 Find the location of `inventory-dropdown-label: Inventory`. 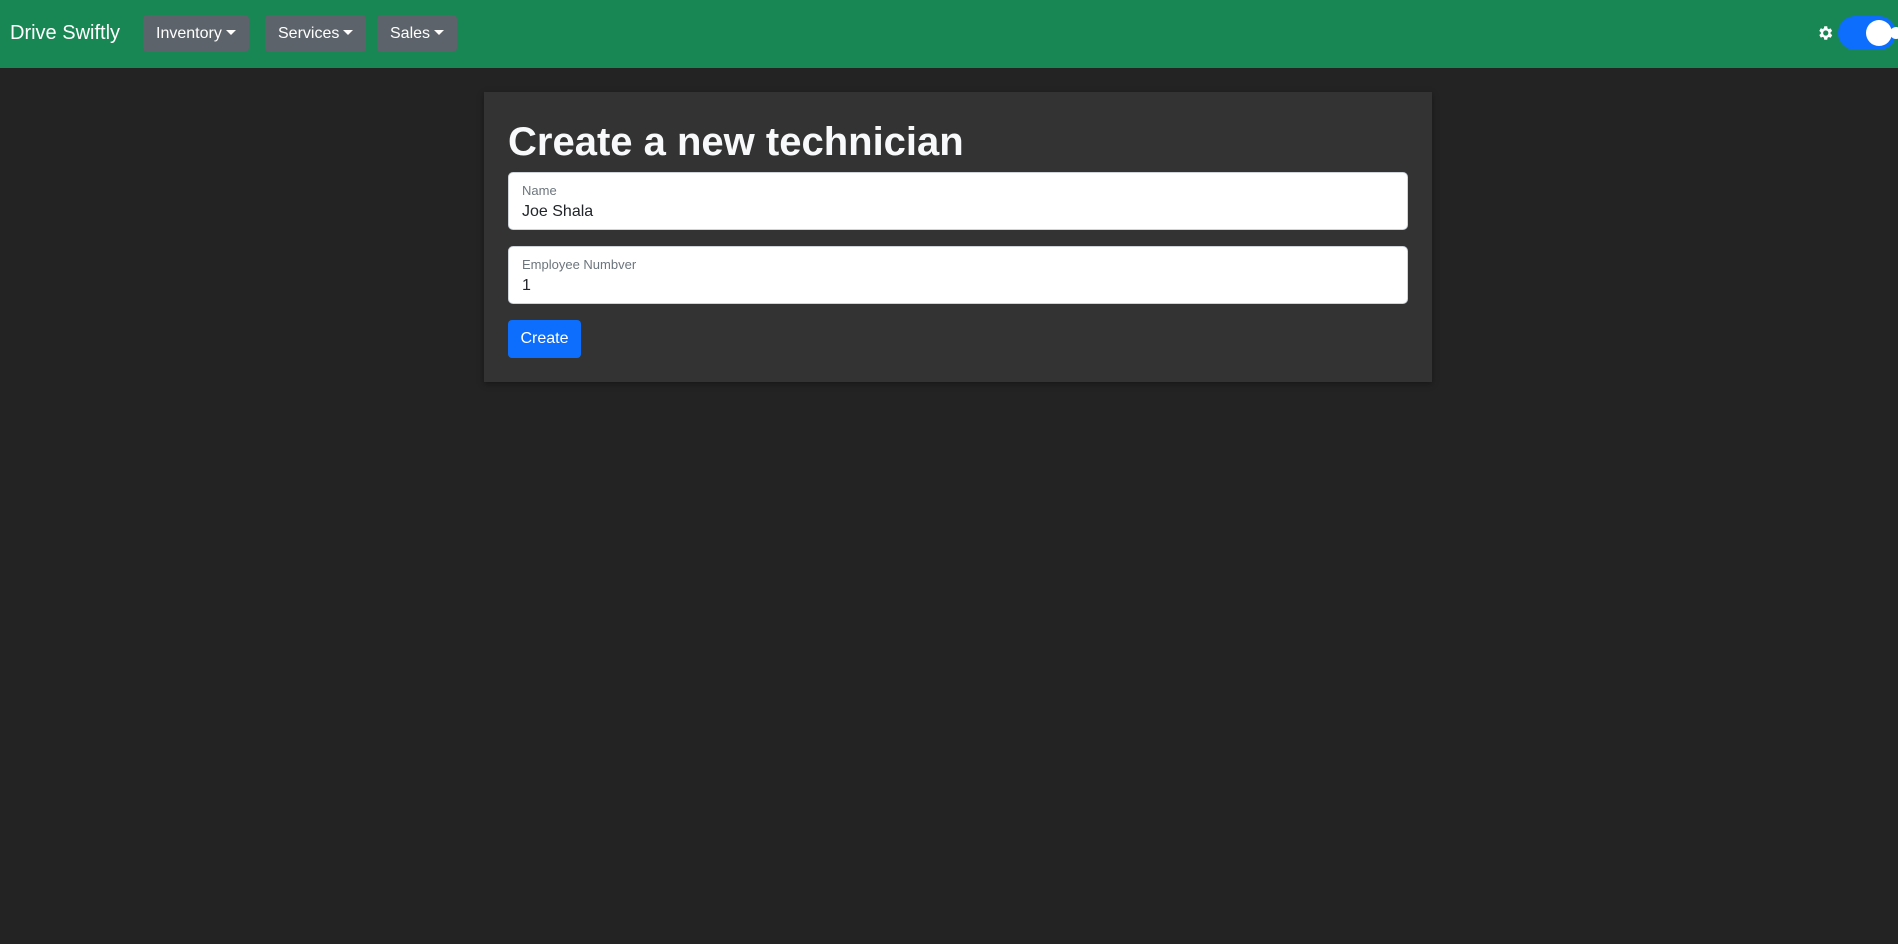

inventory-dropdown-label: Inventory is located at coordinates (189, 33).